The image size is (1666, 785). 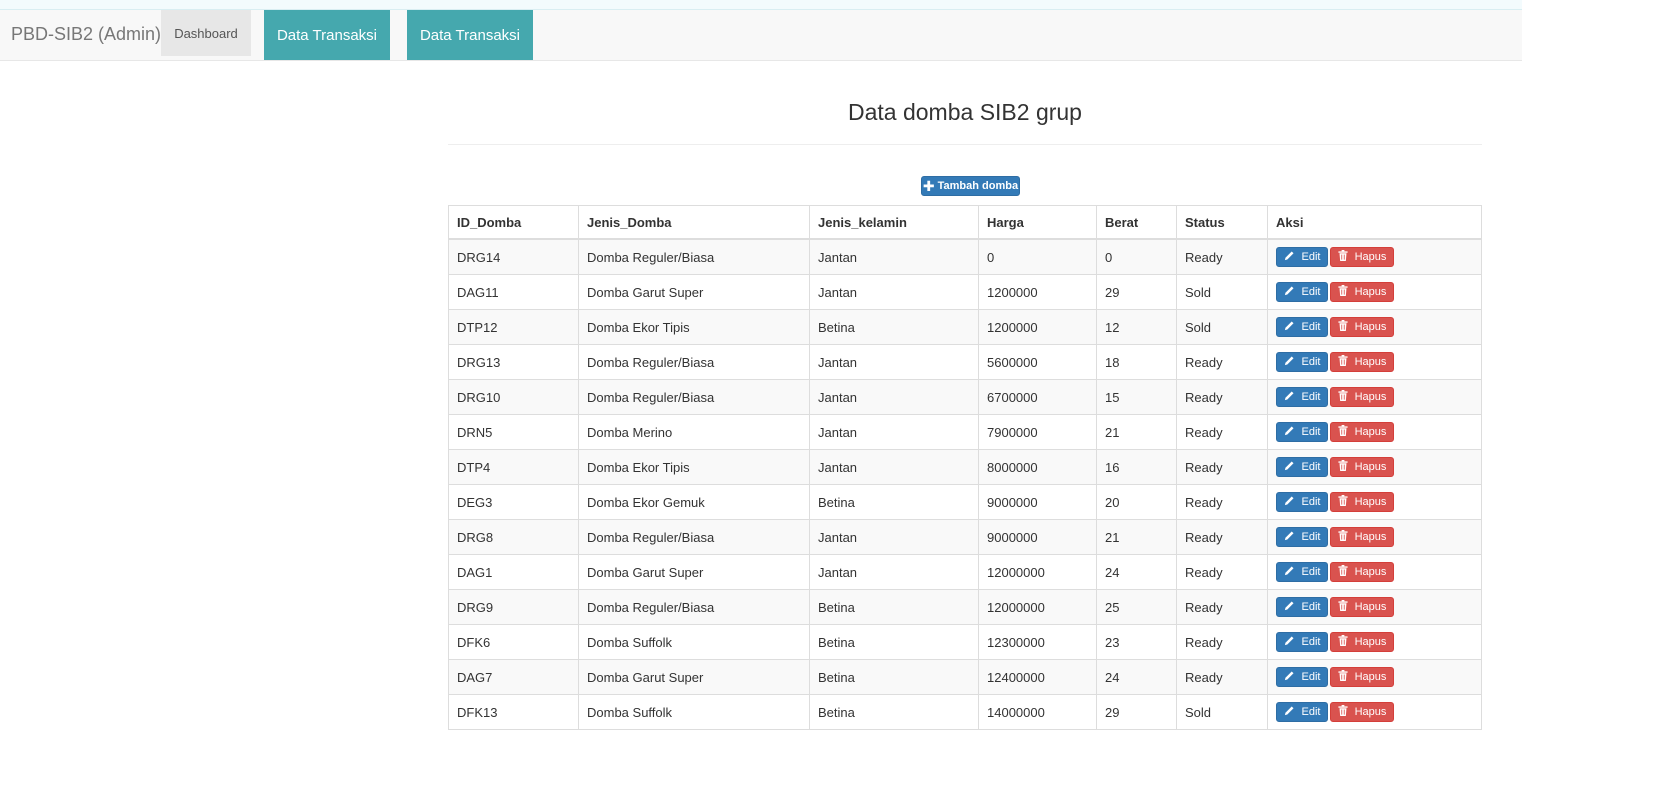 What do you see at coordinates (694, 467) in the screenshot?
I see `cell-jenis-domba: Domba Ekor Tipis` at bounding box center [694, 467].